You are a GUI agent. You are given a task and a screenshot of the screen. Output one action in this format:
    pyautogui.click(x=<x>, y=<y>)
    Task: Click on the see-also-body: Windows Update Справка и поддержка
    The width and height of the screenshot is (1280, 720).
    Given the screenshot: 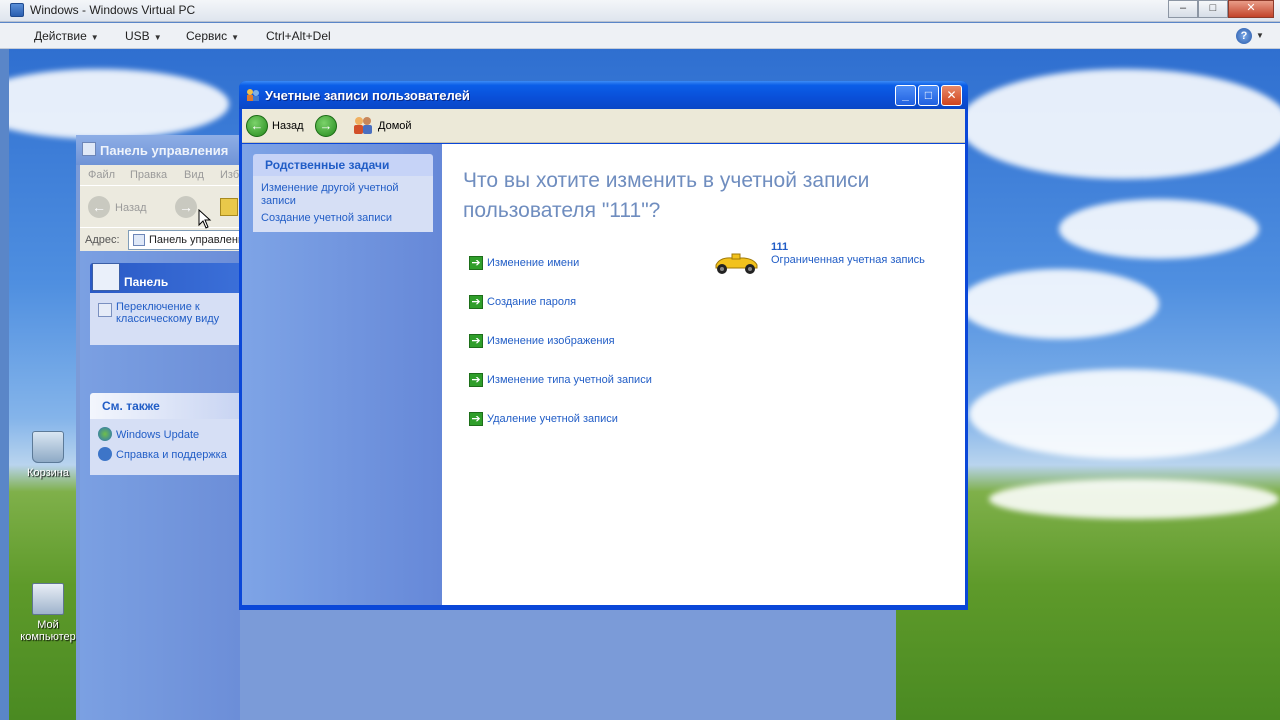 What is the action you would take?
    pyautogui.click(x=165, y=447)
    